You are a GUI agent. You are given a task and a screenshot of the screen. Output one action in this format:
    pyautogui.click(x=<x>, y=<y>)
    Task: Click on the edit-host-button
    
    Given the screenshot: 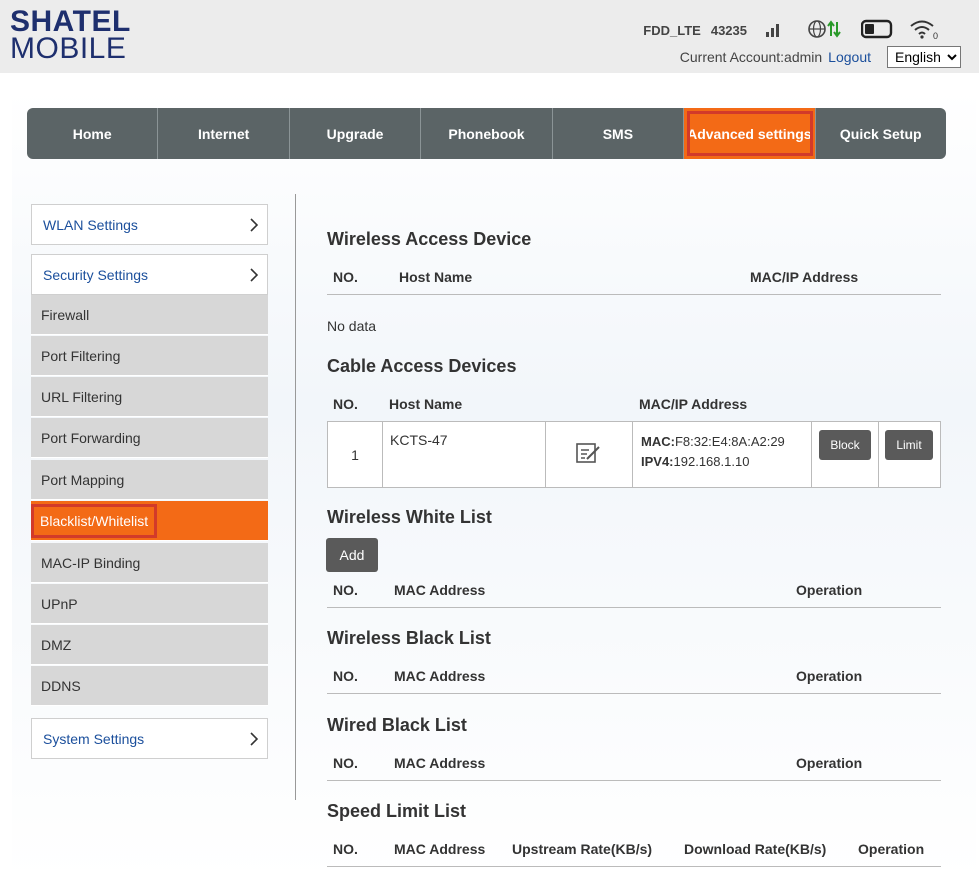 What is the action you would take?
    pyautogui.click(x=589, y=454)
    